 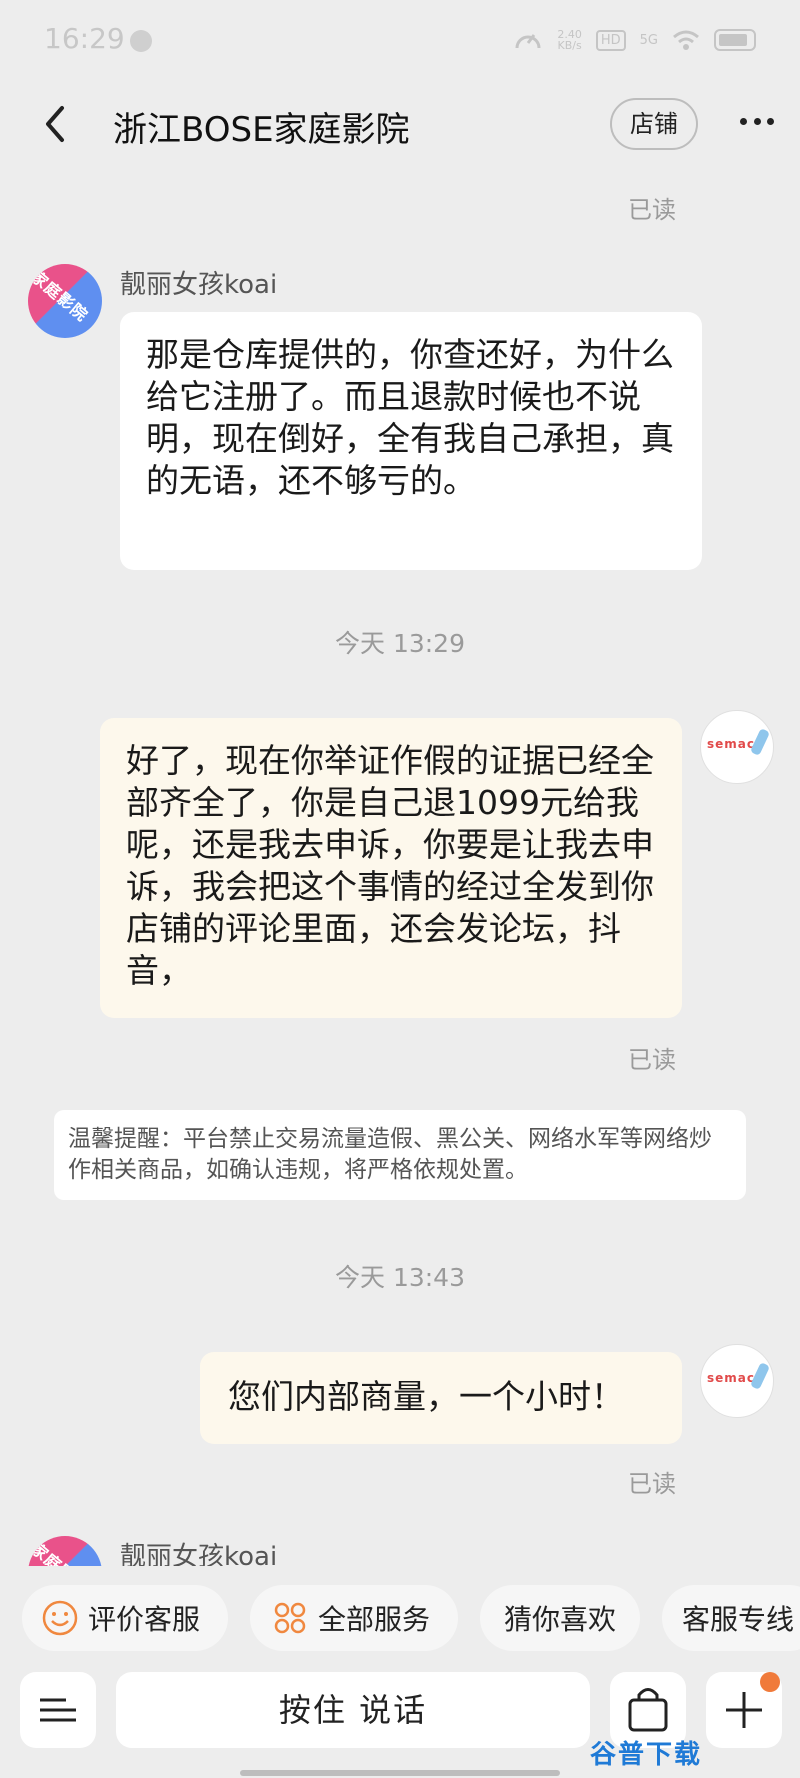 What do you see at coordinates (654, 124) in the screenshot?
I see `store-button: 店铺` at bounding box center [654, 124].